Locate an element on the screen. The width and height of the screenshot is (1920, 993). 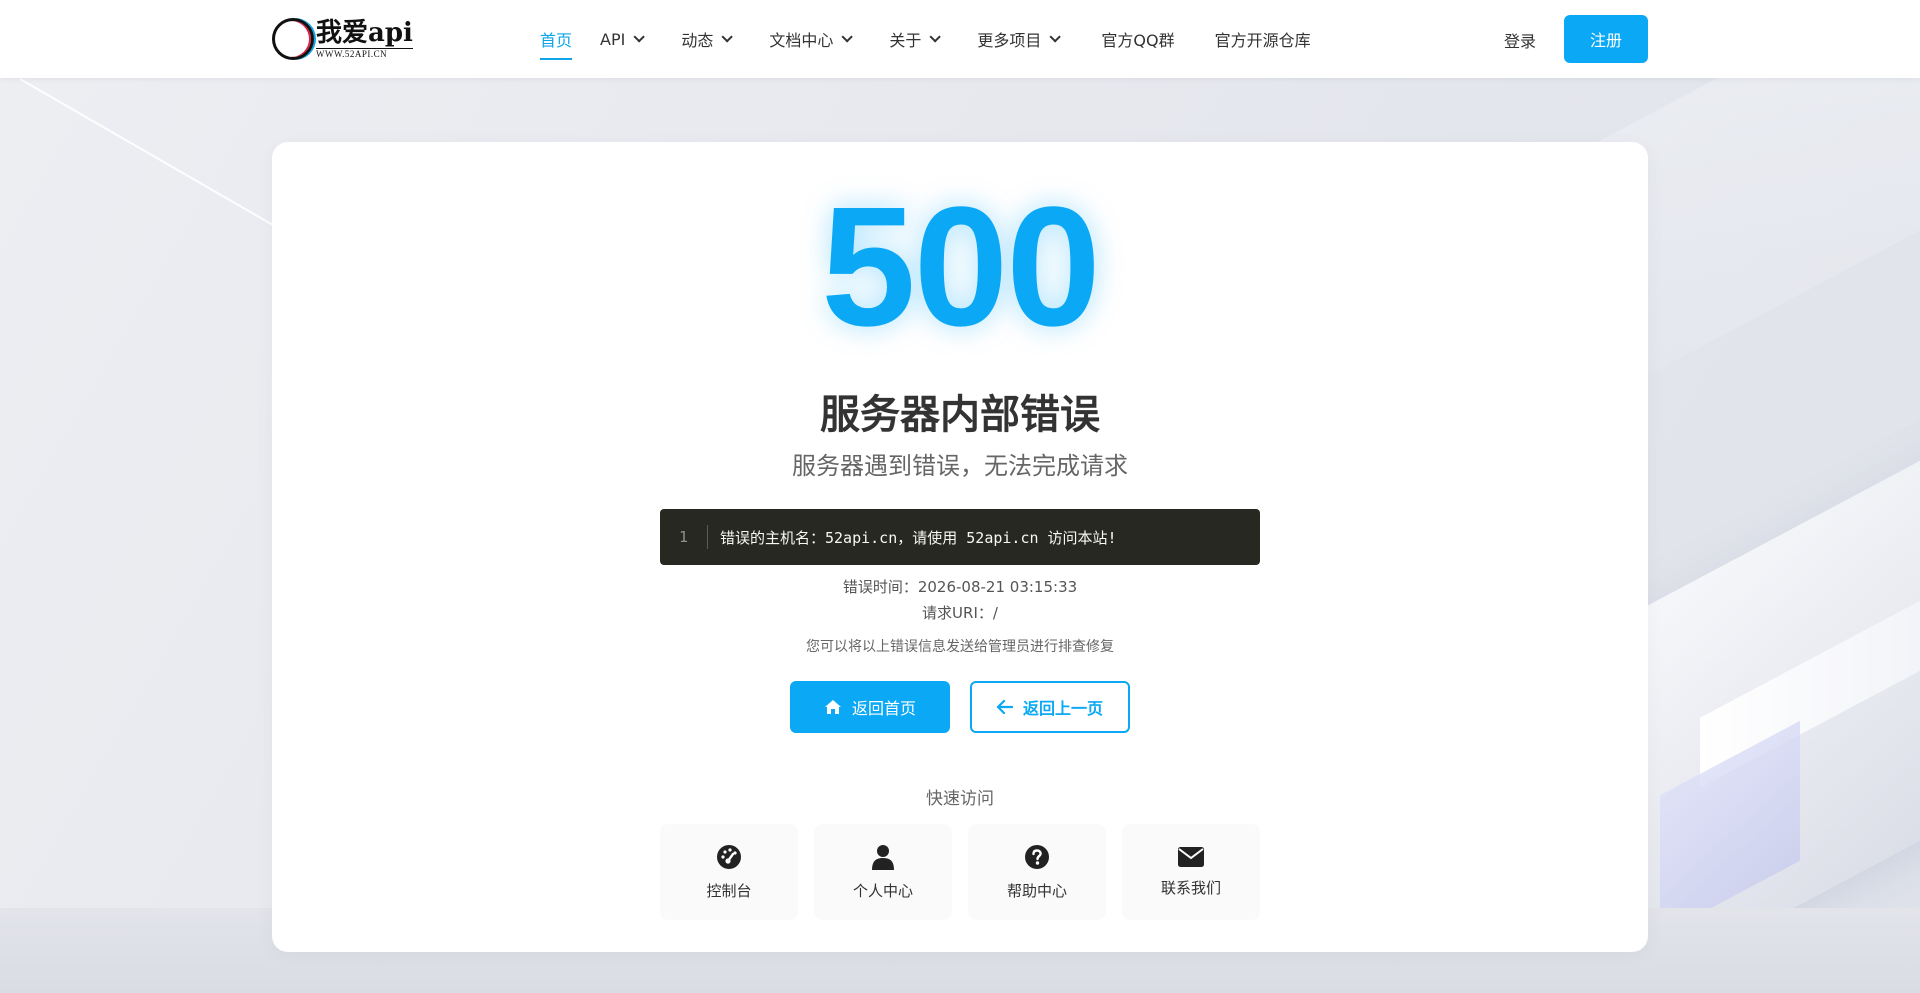
nav-label: 首页 is located at coordinates (556, 40).